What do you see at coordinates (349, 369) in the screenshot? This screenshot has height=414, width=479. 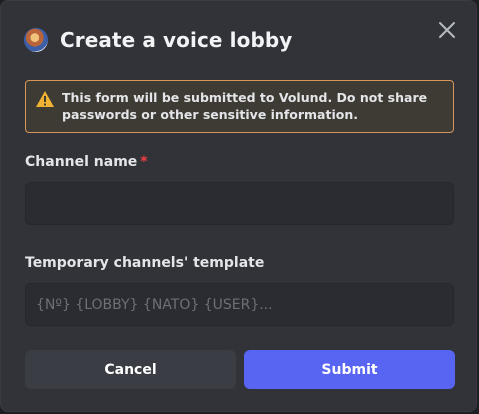 I see `submit-button: Submit` at bounding box center [349, 369].